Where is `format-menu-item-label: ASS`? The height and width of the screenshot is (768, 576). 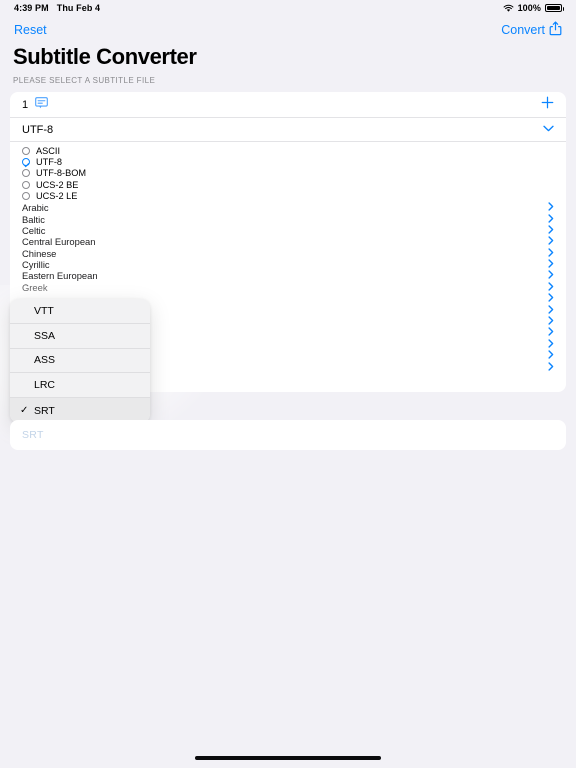 format-menu-item-label: ASS is located at coordinates (45, 360).